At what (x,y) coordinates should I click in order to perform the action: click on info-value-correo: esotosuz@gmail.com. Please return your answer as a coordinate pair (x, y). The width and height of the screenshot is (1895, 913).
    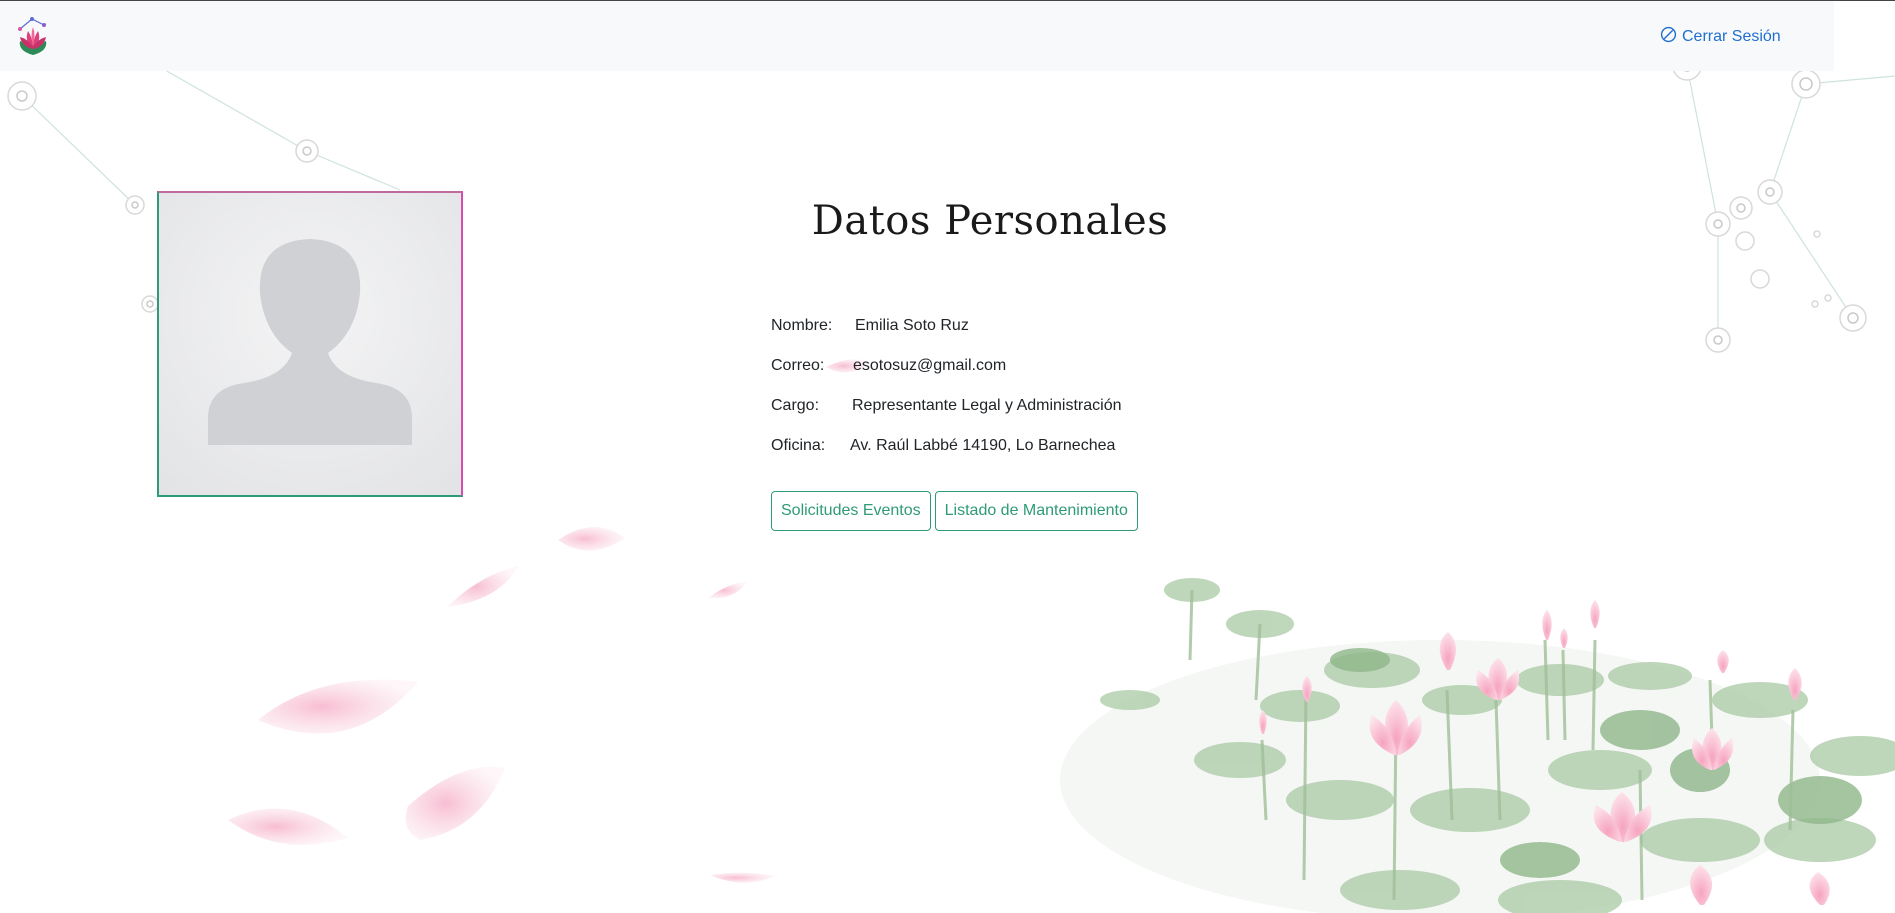
    Looking at the image, I should click on (930, 365).